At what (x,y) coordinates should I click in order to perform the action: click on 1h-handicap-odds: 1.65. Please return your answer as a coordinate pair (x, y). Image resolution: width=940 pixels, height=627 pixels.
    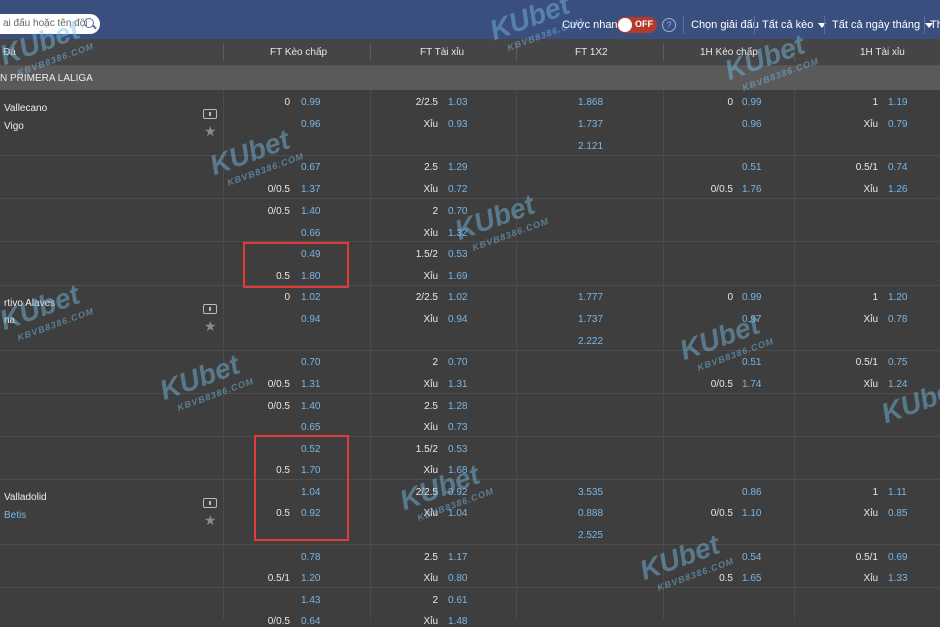
    Looking at the image, I should click on (751, 578).